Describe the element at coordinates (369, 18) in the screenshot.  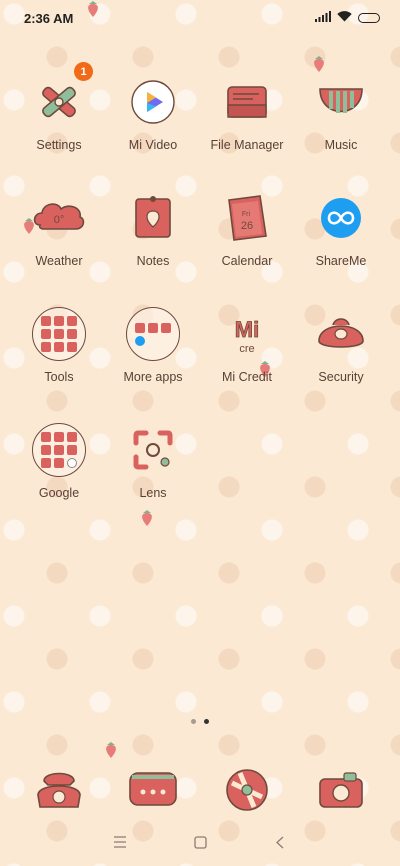
I see `battery-icon` at that location.